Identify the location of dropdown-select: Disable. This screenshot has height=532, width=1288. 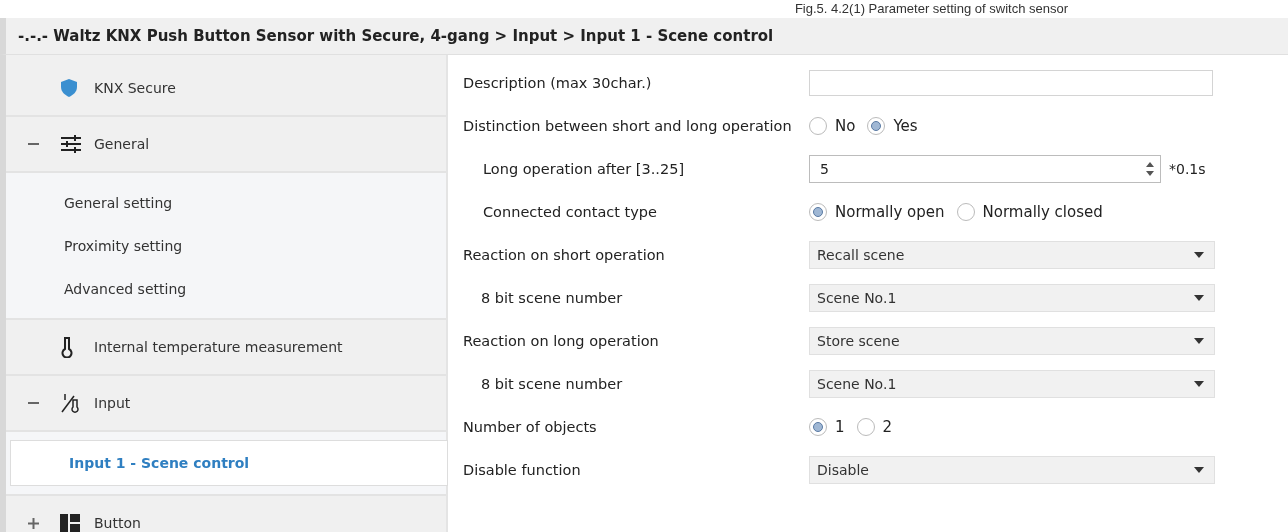
(1012, 469).